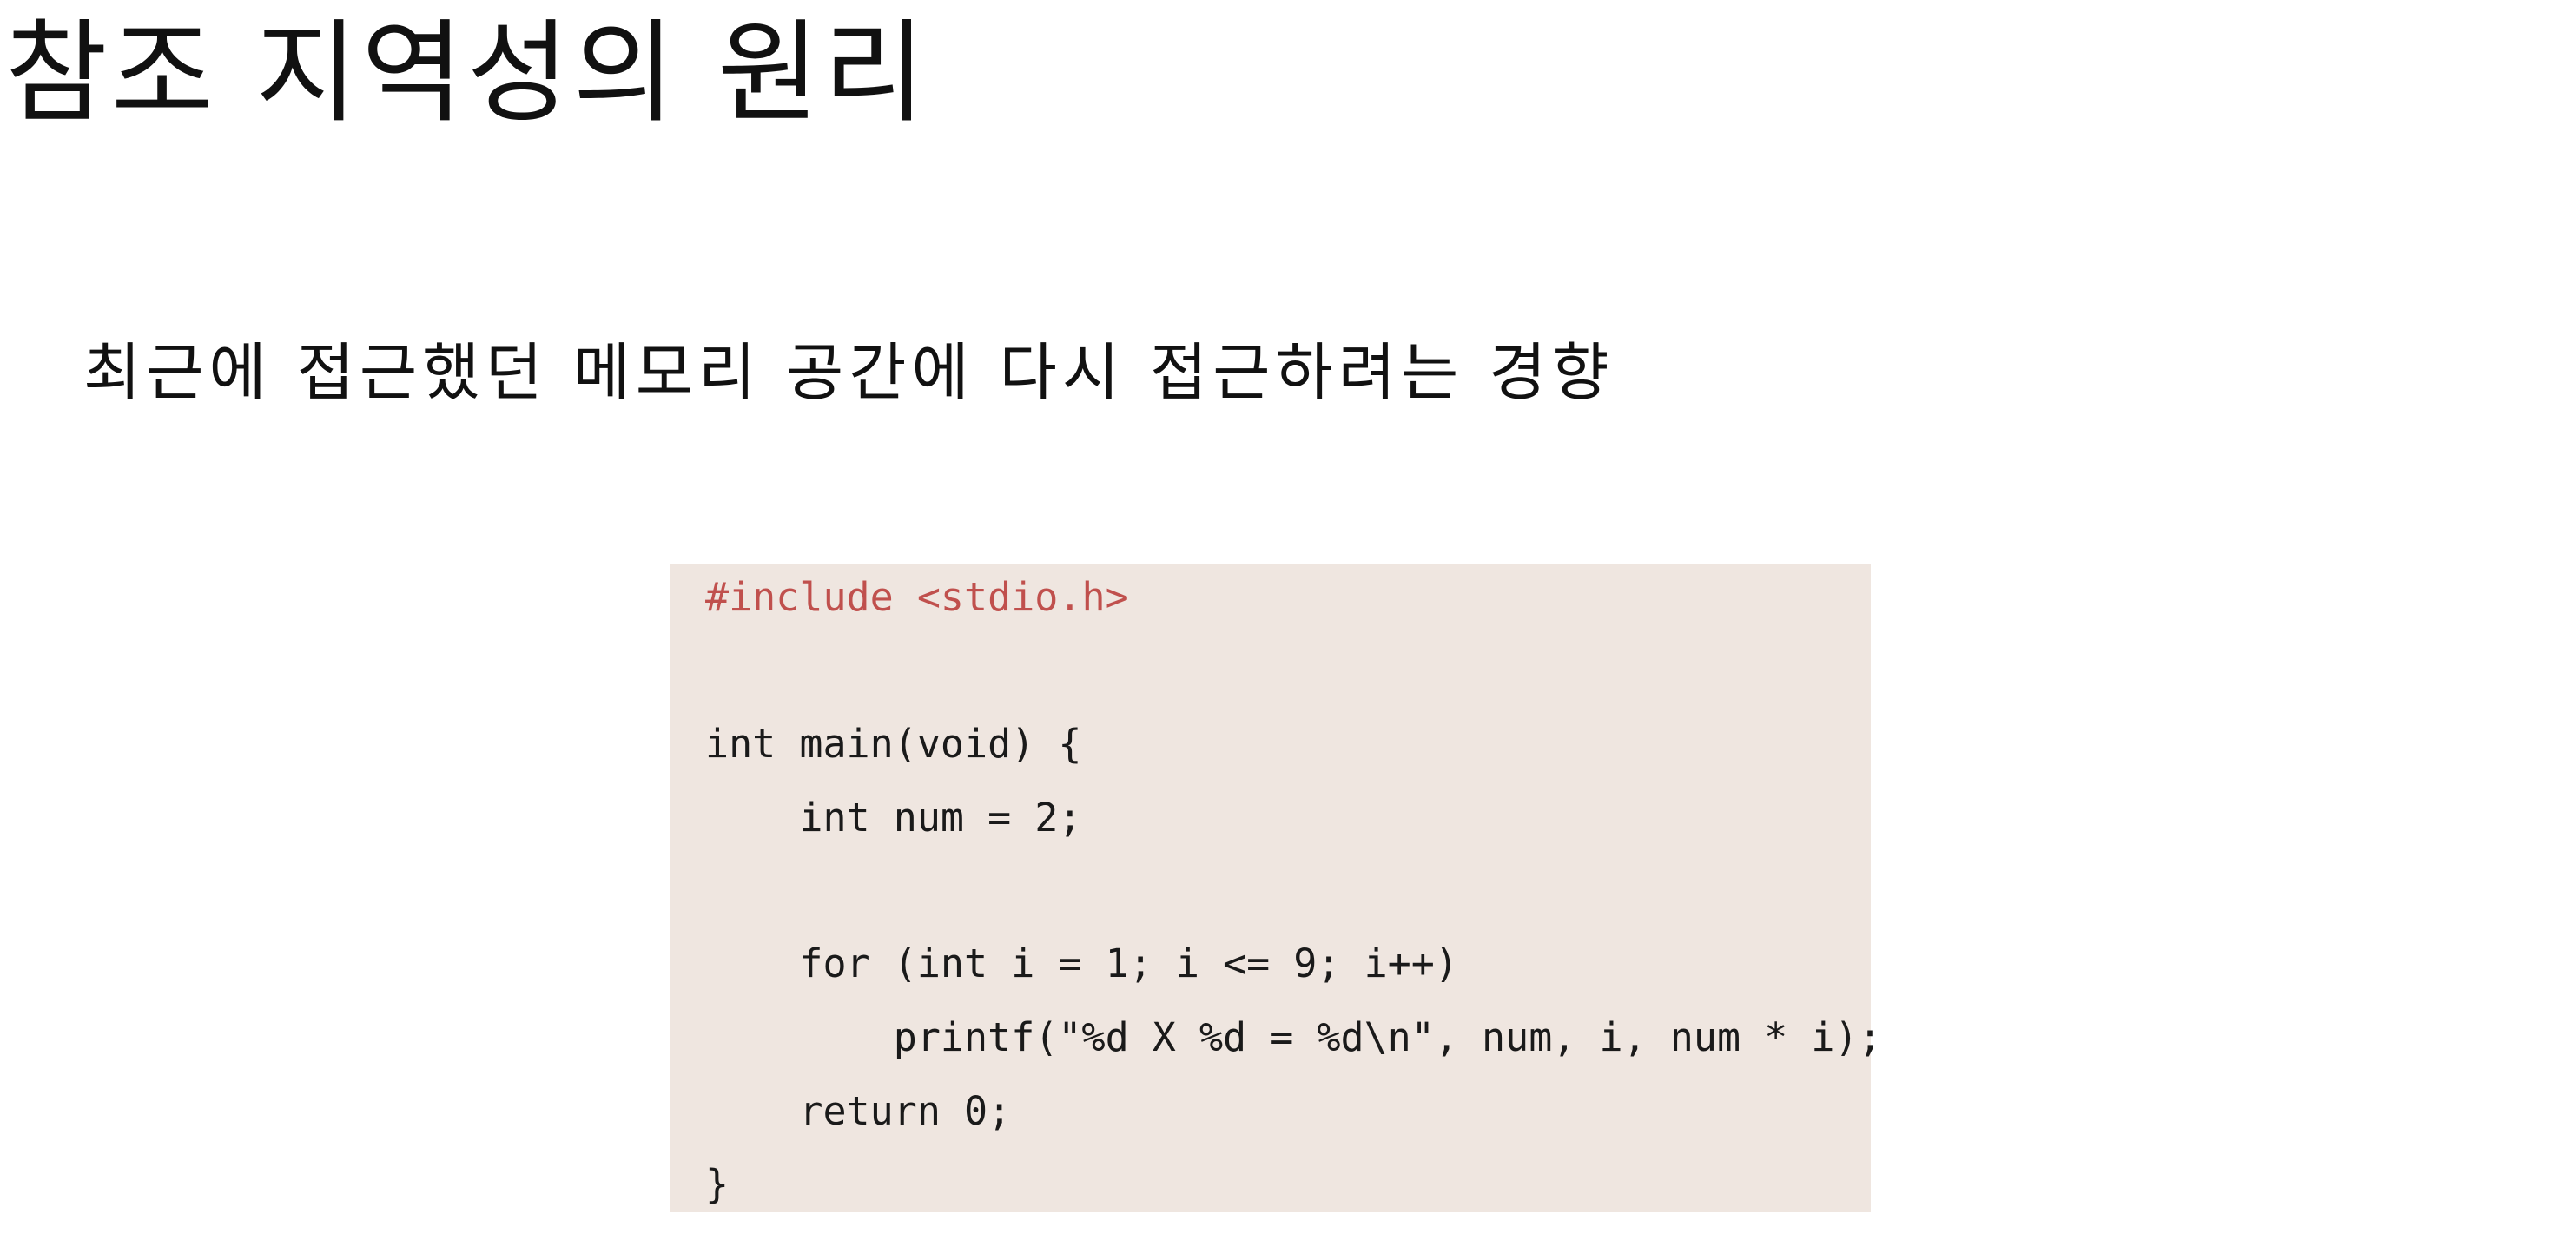  What do you see at coordinates (858, 1111) in the screenshot?
I see `code-line-return: return 0;` at bounding box center [858, 1111].